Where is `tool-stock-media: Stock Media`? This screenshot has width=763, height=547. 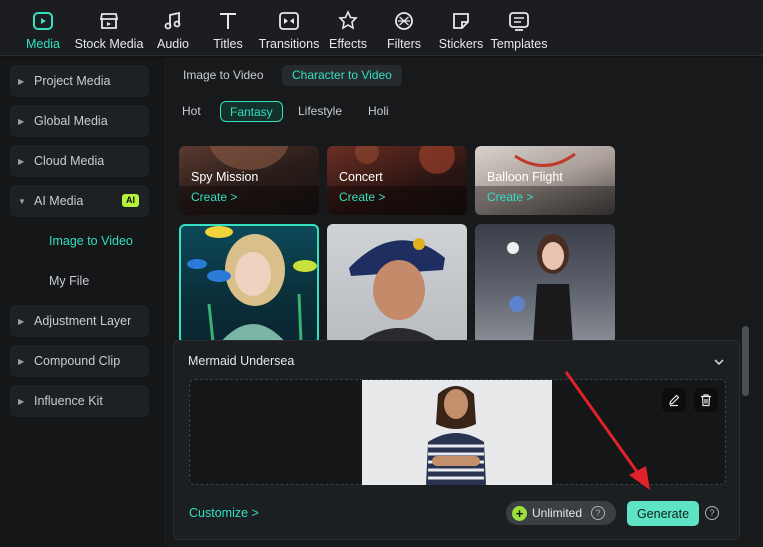
tool-stock-media: Stock Media is located at coordinates (109, 28).